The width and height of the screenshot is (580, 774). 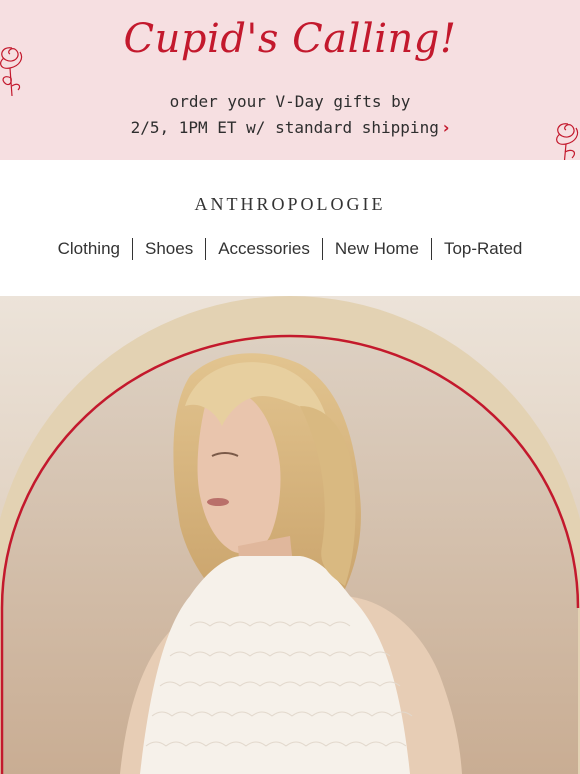 What do you see at coordinates (89, 249) in the screenshot?
I see `nav-item-clothing: Clothing` at bounding box center [89, 249].